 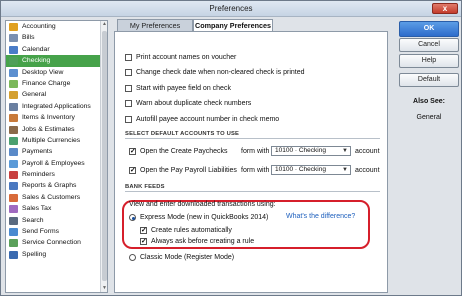 I want to click on option-label: Print account names on voucher, so click(x=186, y=57).